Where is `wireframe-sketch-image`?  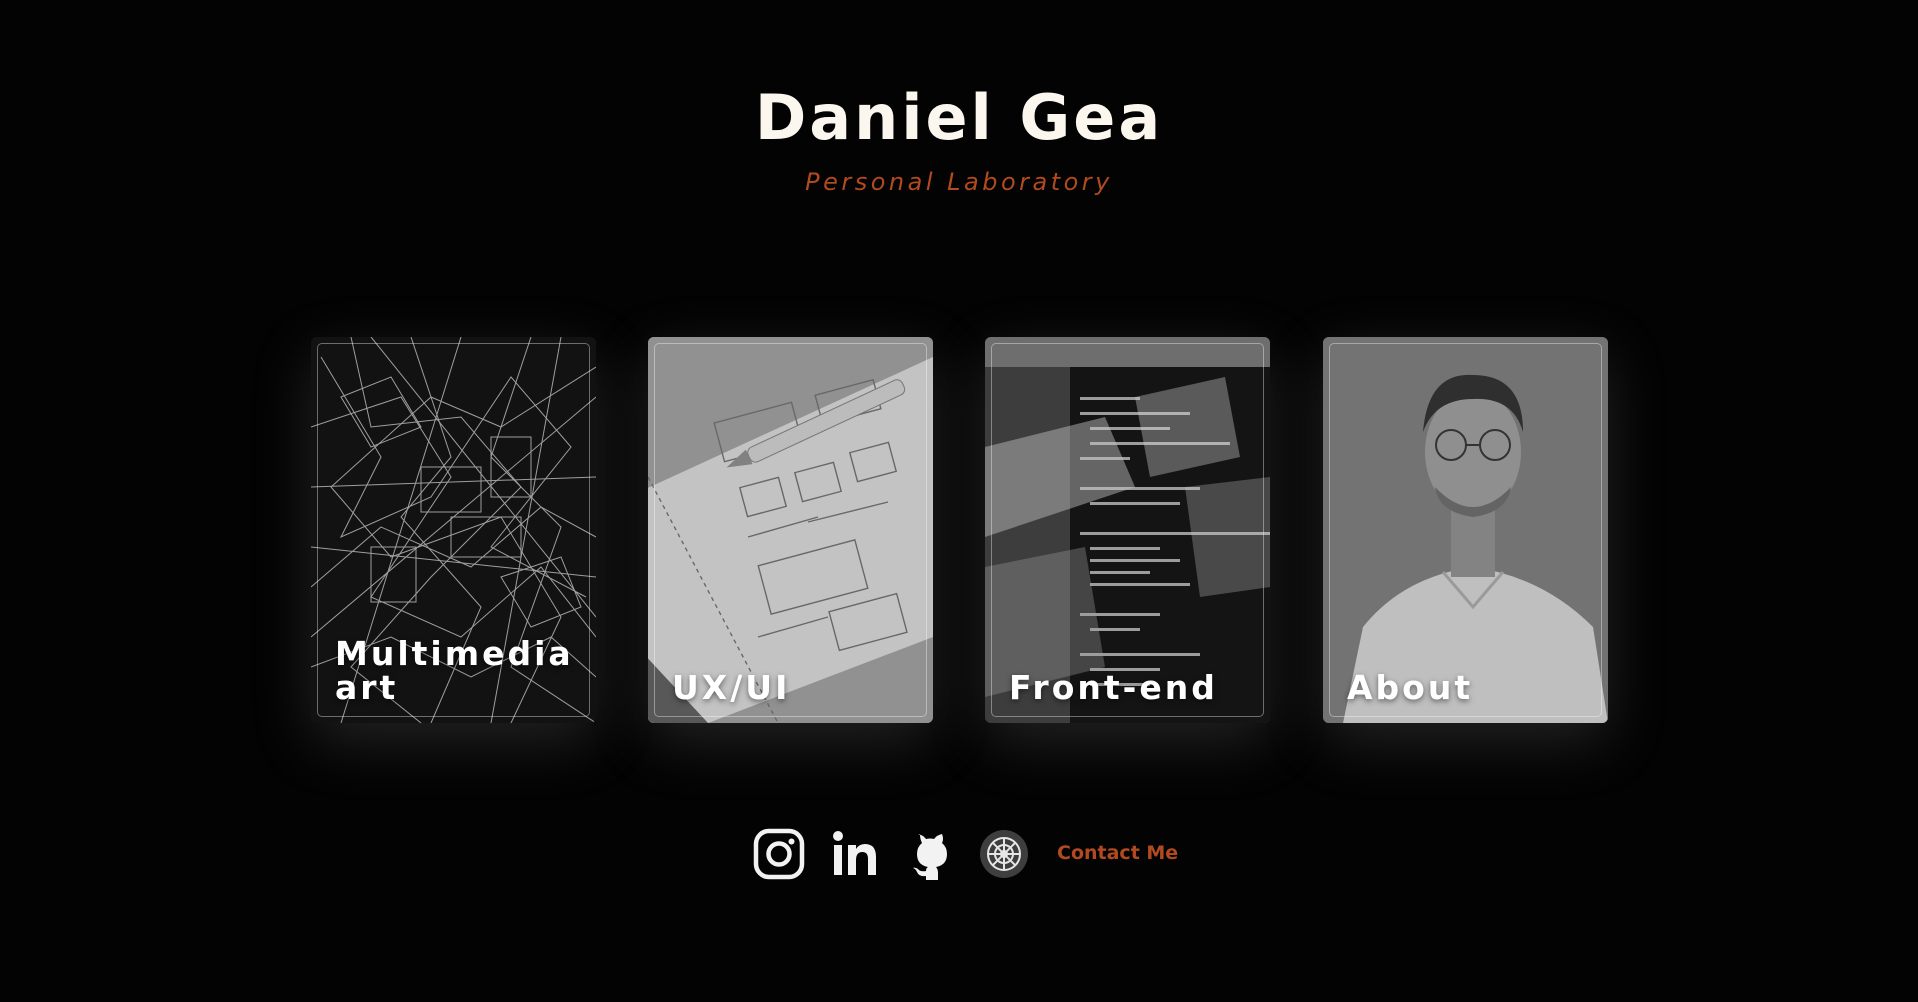 wireframe-sketch-image is located at coordinates (790, 530).